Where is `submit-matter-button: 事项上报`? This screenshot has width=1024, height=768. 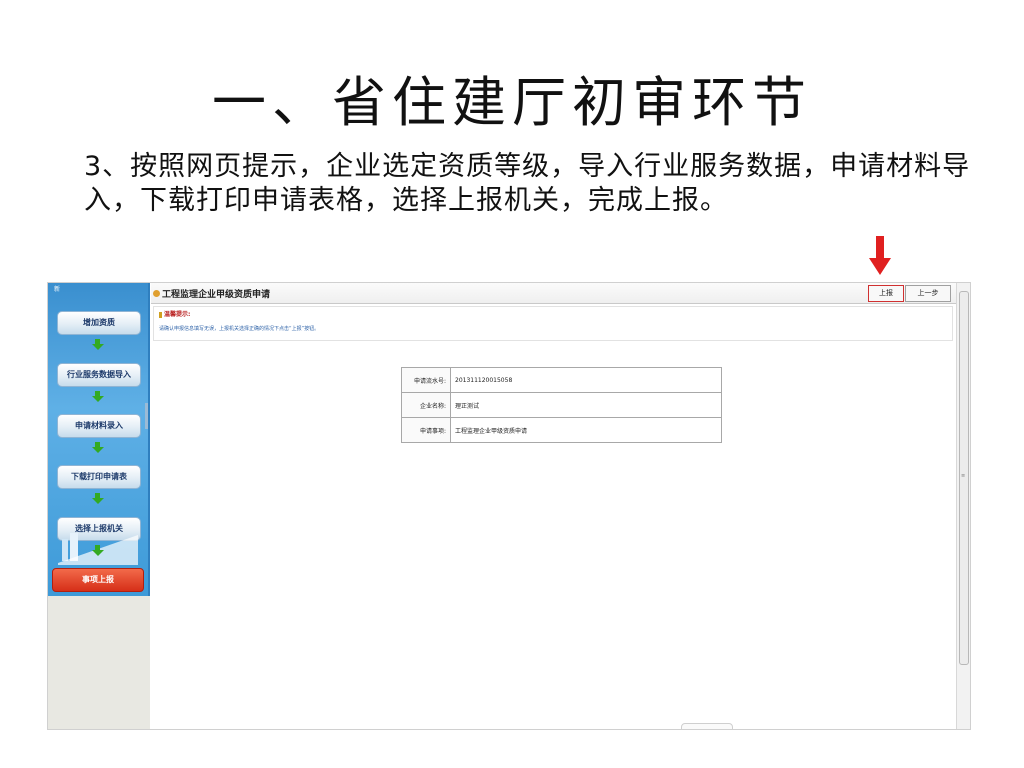
submit-matter-button: 事项上报 is located at coordinates (98, 580).